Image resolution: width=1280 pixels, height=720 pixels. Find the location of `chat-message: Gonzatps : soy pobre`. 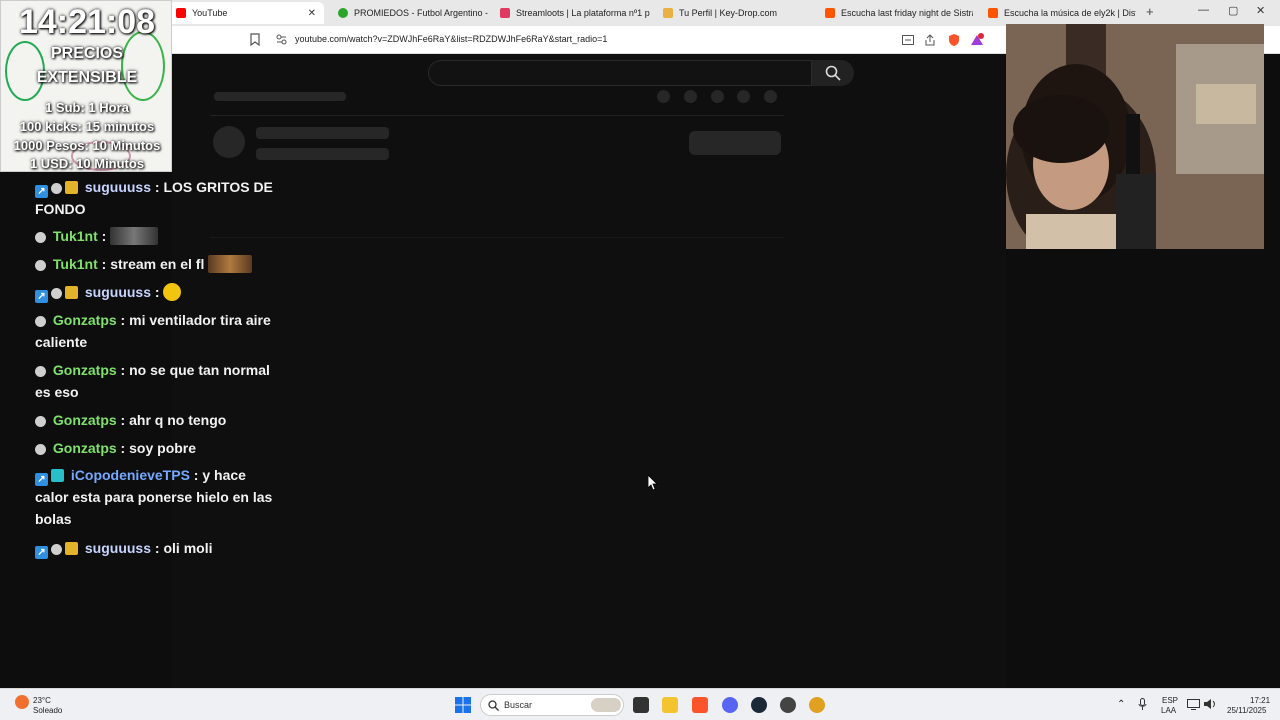

chat-message: Gonzatps : soy pobre is located at coordinates (157, 448).